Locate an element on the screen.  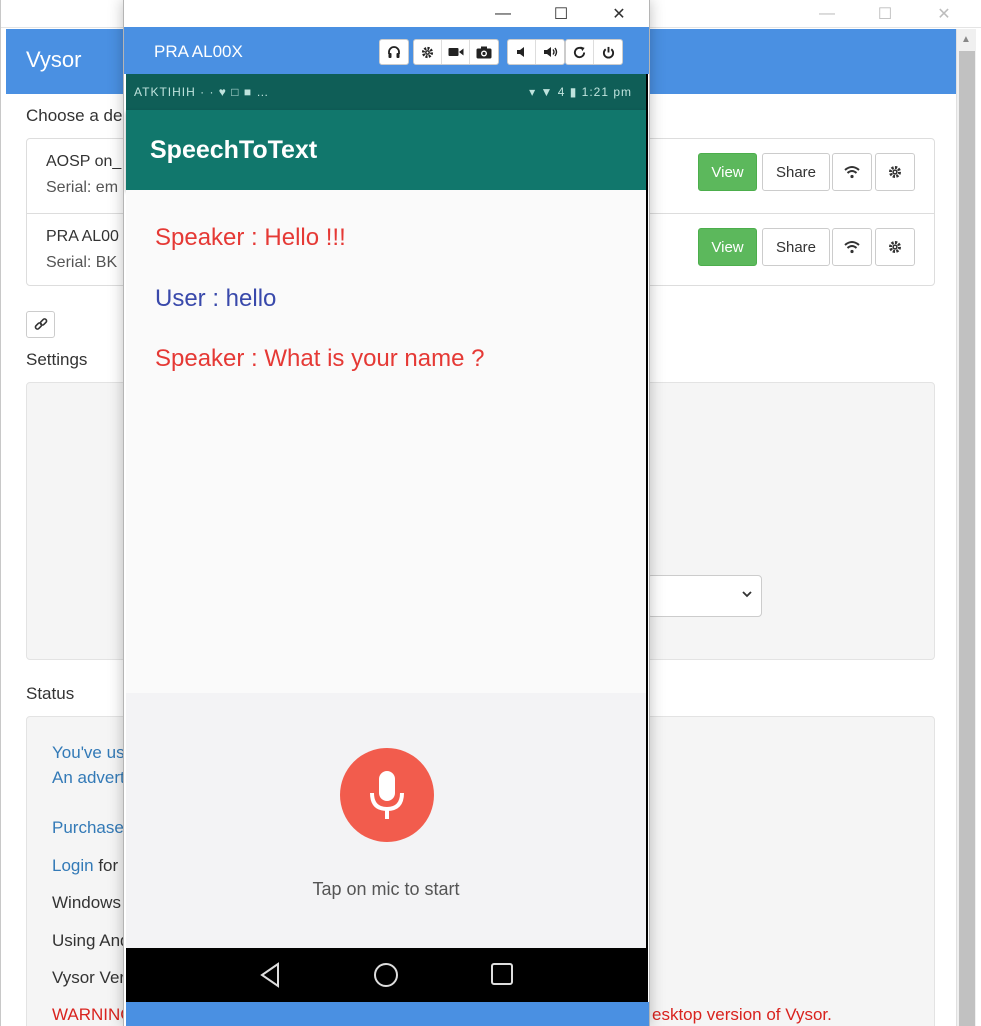
device-serial: Serial: BK is located at coordinates (82, 262).